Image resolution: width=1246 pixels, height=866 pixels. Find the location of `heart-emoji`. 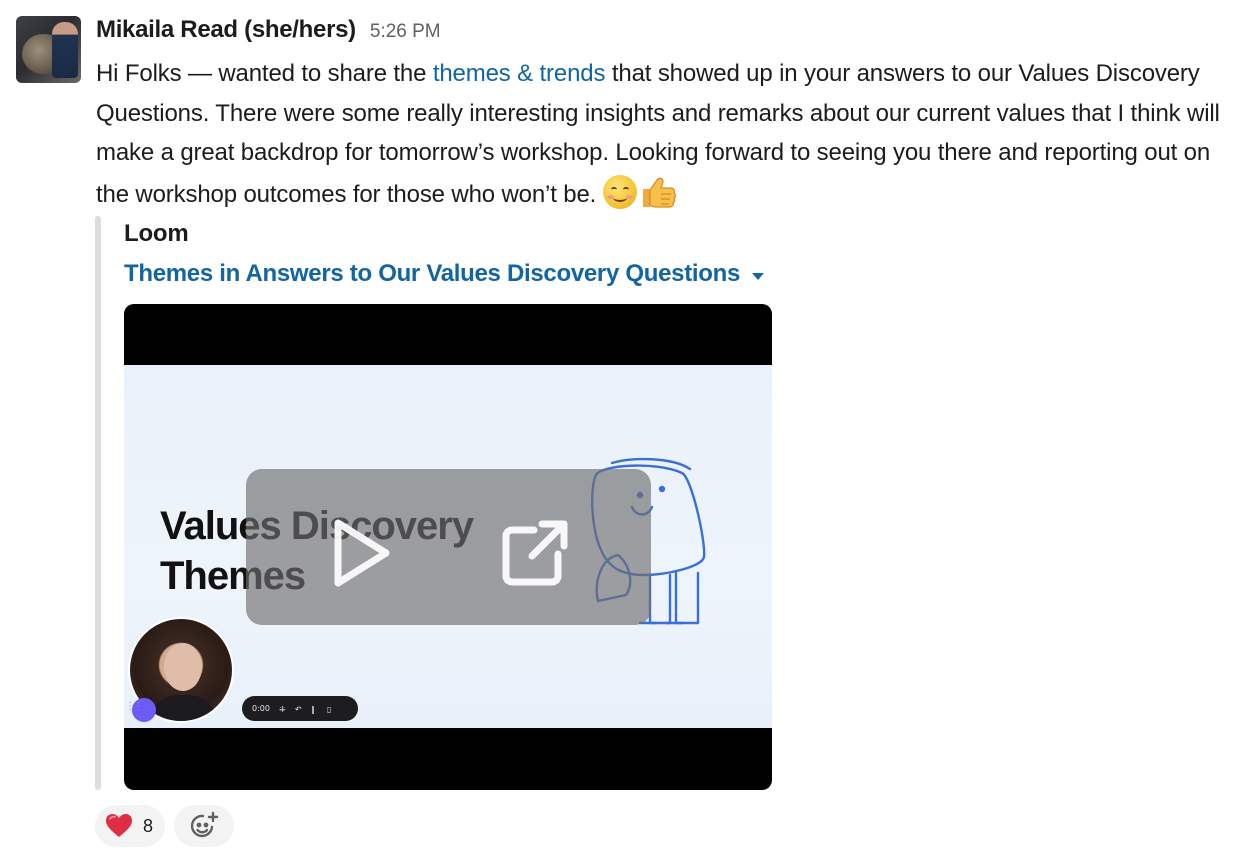

heart-emoji is located at coordinates (119, 825).